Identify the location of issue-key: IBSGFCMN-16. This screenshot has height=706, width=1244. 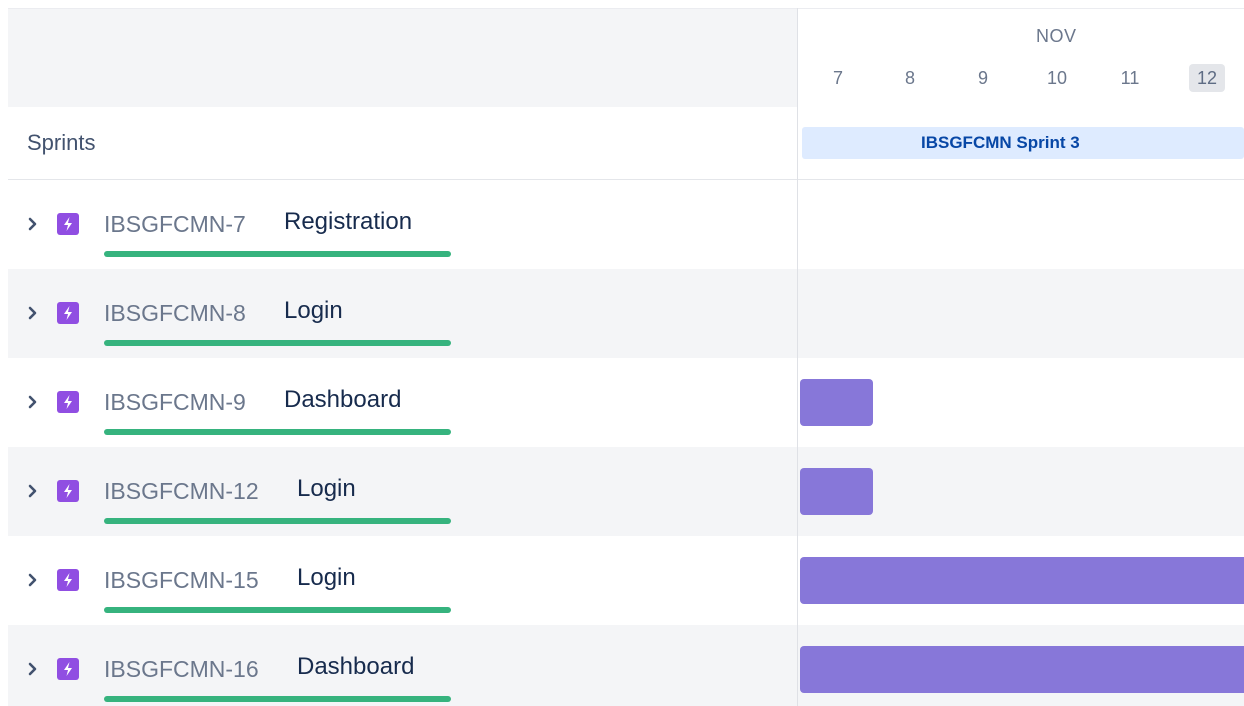
(181, 669).